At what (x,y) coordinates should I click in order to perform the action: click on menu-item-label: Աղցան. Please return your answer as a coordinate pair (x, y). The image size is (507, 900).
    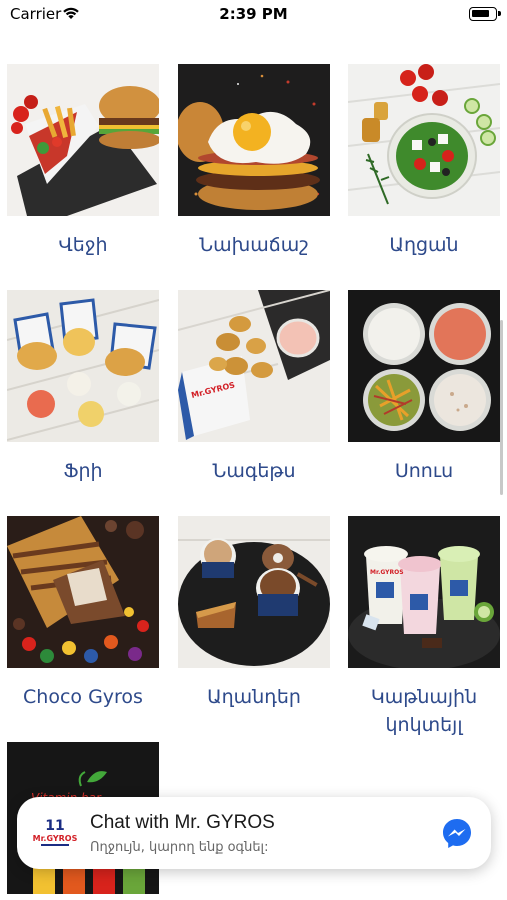
    Looking at the image, I should click on (424, 245).